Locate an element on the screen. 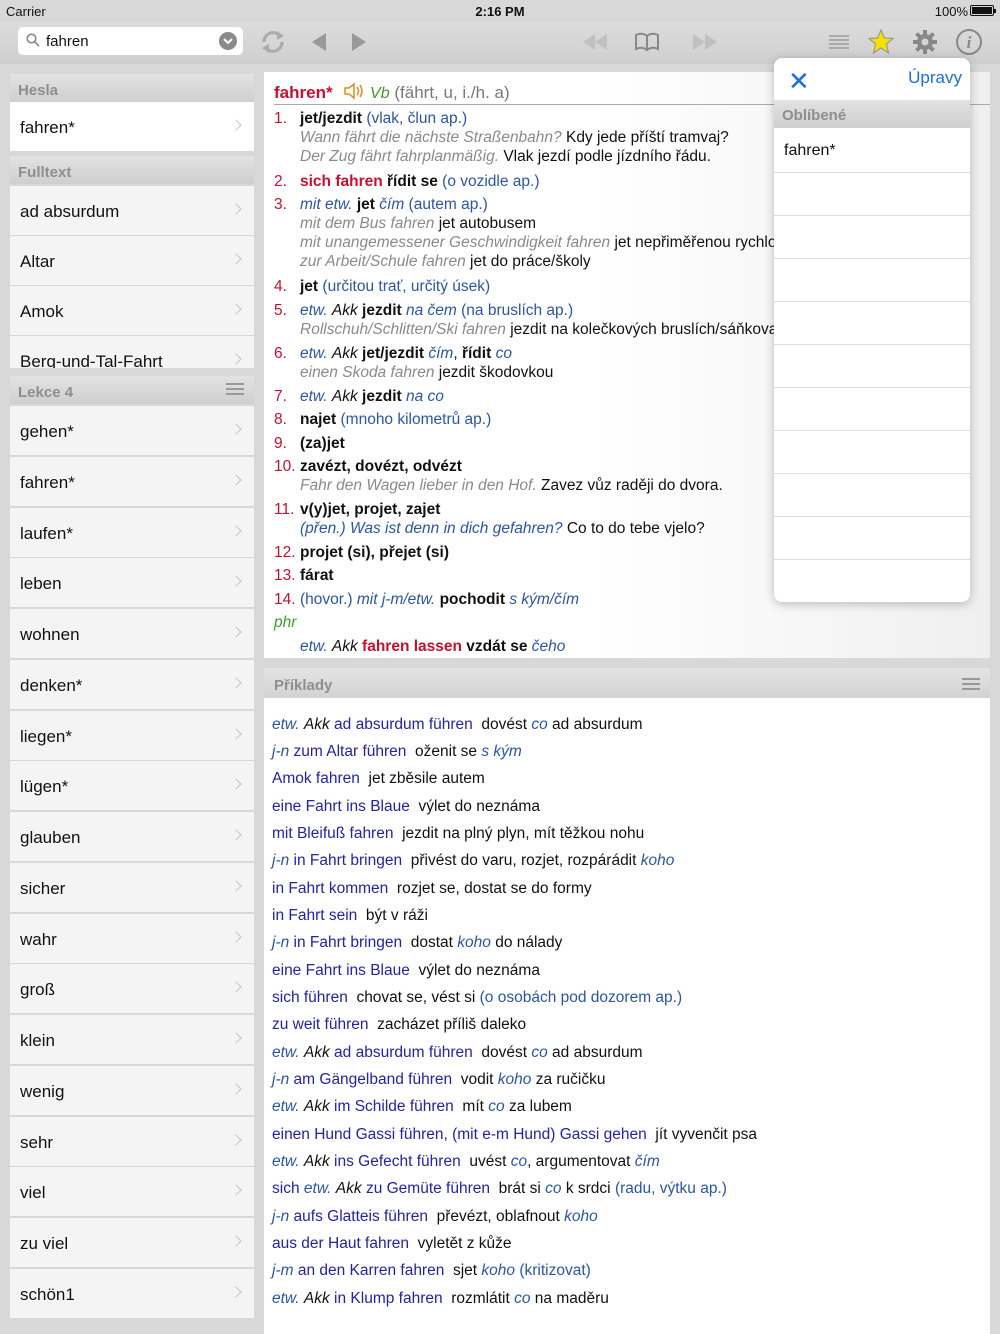 This screenshot has height=1334, width=1000. list-item: laufen* is located at coordinates (132, 533).